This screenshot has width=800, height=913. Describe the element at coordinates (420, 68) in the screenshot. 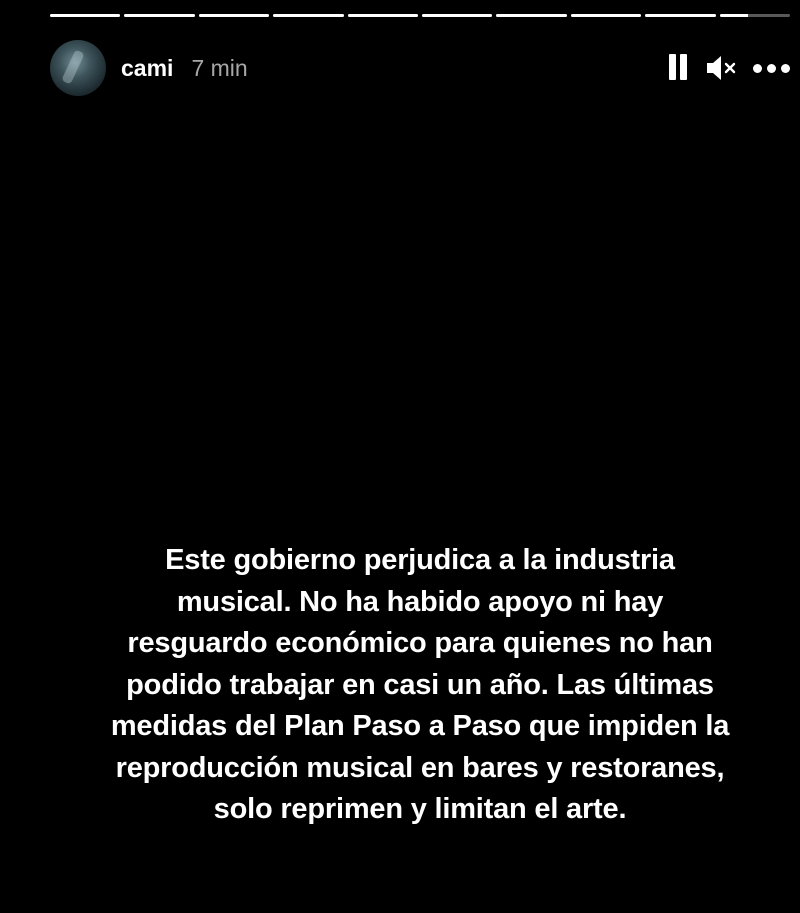

I see `story-header: cami 7 min` at that location.